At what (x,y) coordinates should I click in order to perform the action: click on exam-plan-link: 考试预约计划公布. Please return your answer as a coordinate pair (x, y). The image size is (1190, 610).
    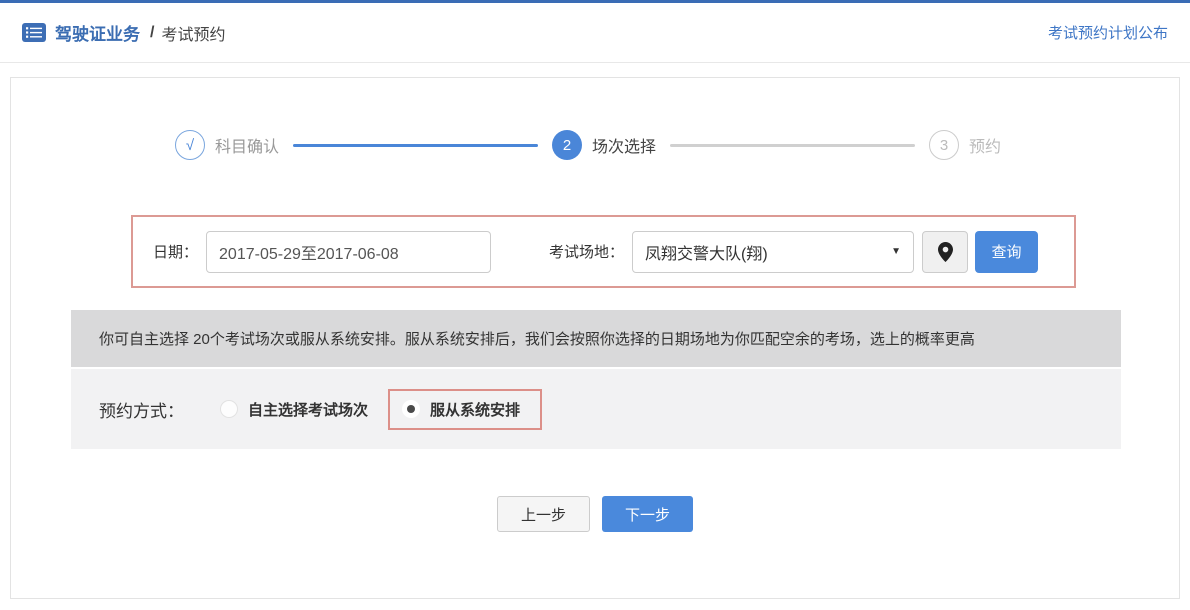
    Looking at the image, I should click on (1108, 32).